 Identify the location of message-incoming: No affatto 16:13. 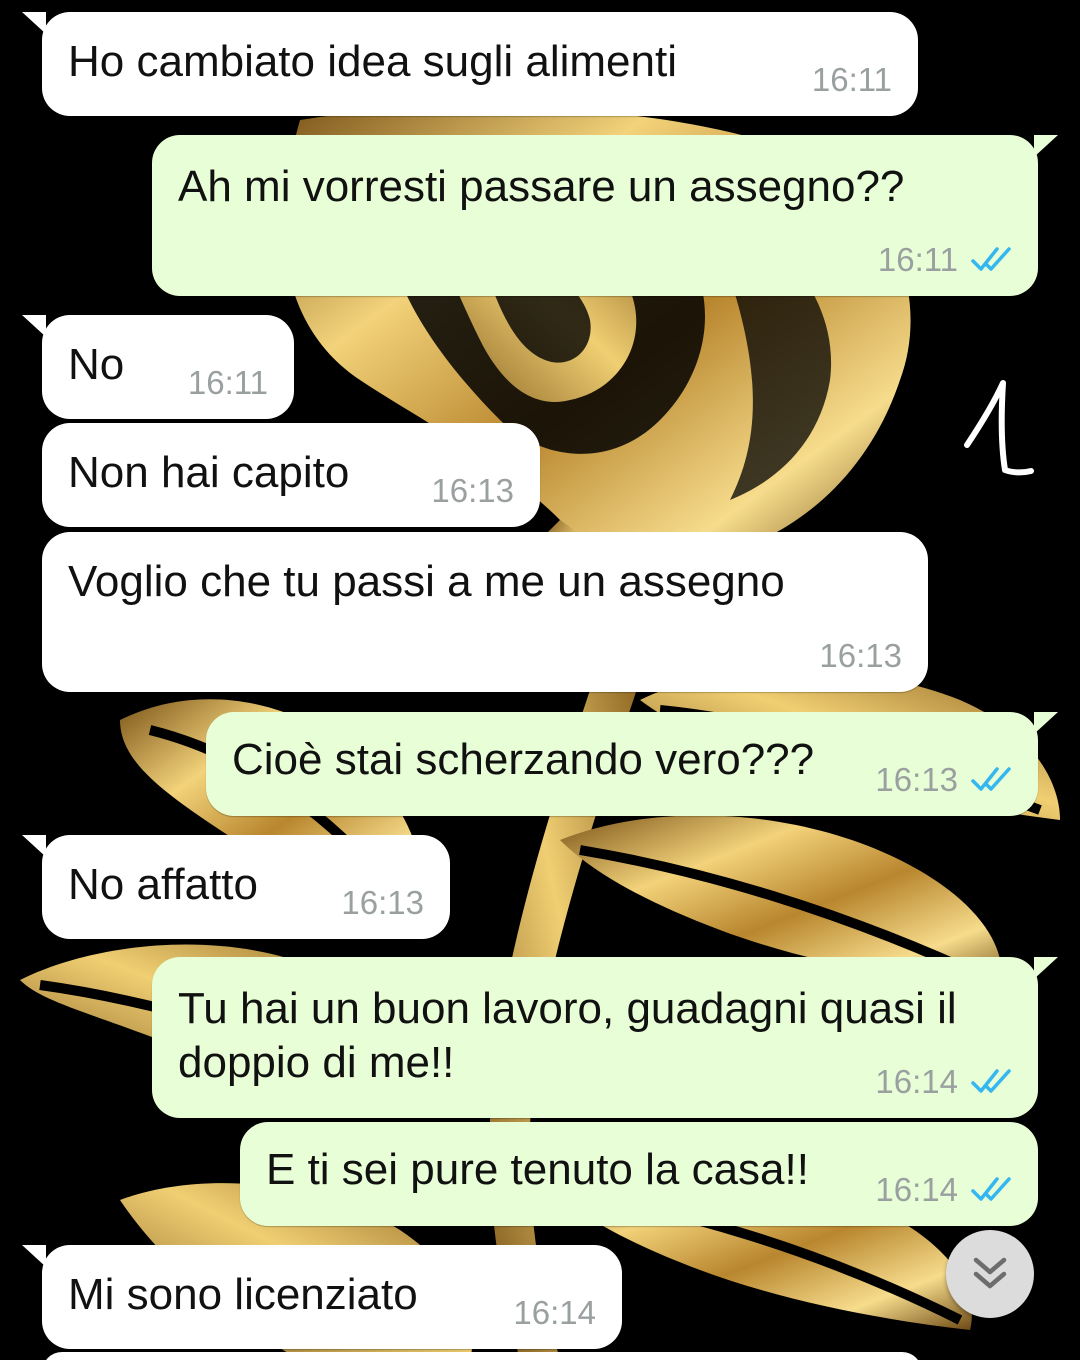
(236, 887).